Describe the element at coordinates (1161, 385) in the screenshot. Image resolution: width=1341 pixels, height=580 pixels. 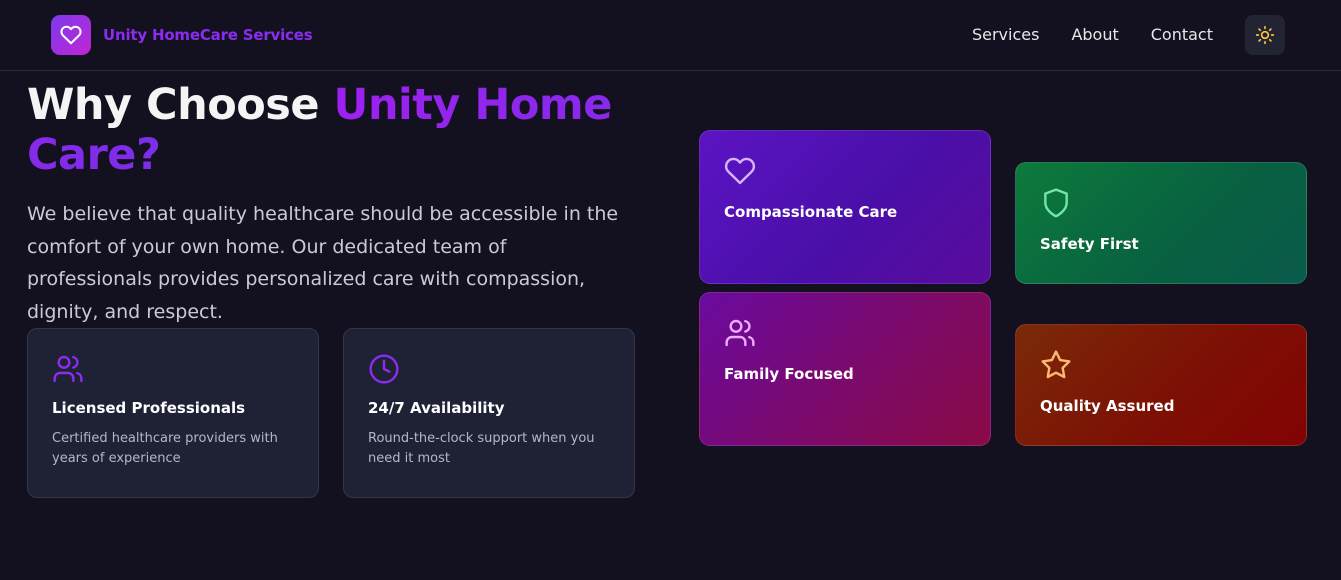
I see `tile-quality-assured: Quality Assured` at that location.